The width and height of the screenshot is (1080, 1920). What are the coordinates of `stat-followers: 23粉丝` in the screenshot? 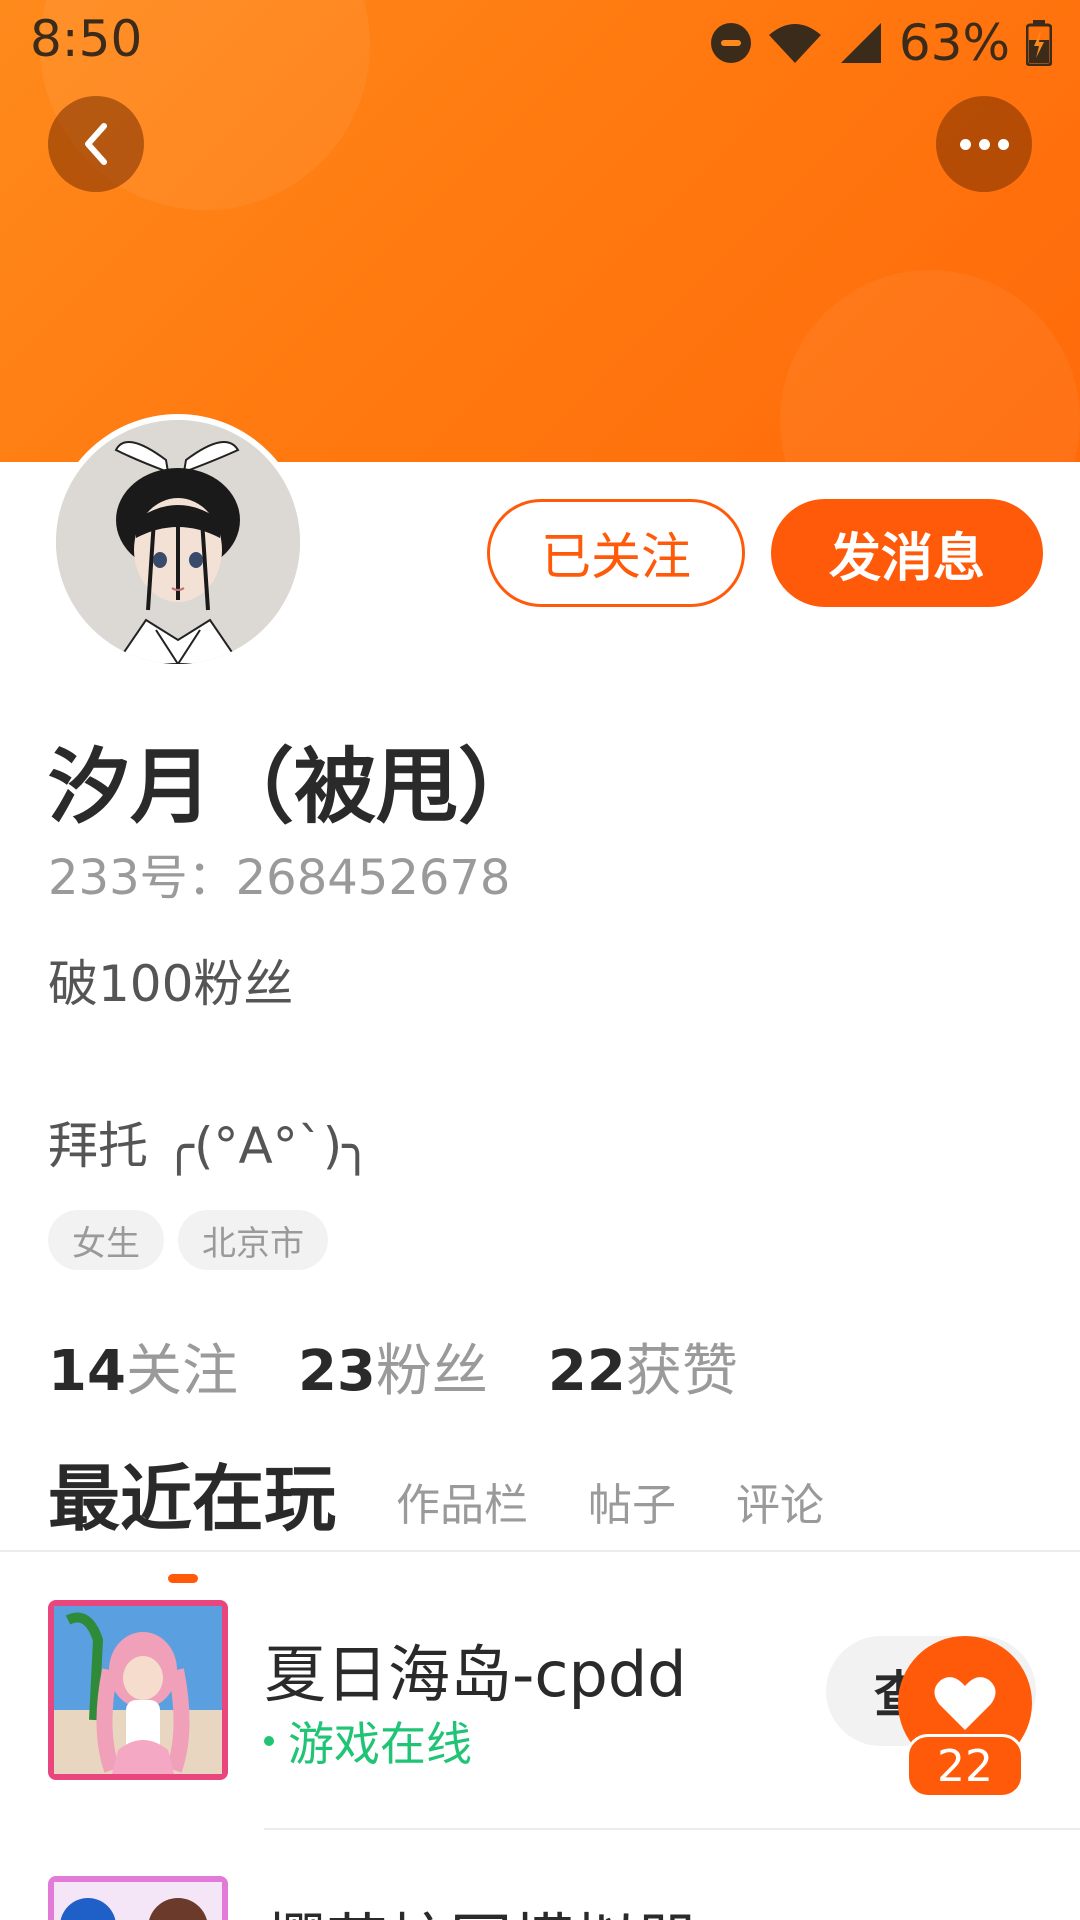 It's located at (393, 1366).